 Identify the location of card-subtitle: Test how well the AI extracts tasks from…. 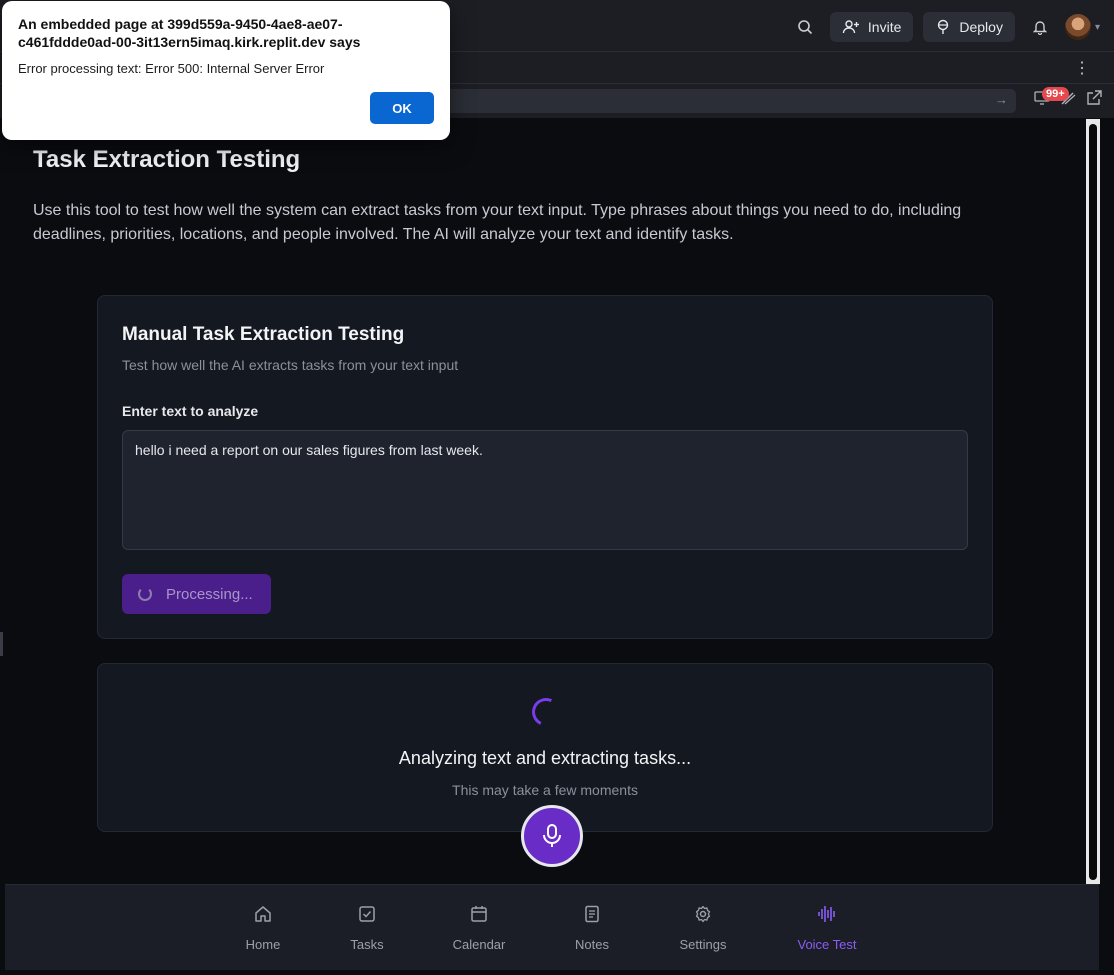
(290, 365).